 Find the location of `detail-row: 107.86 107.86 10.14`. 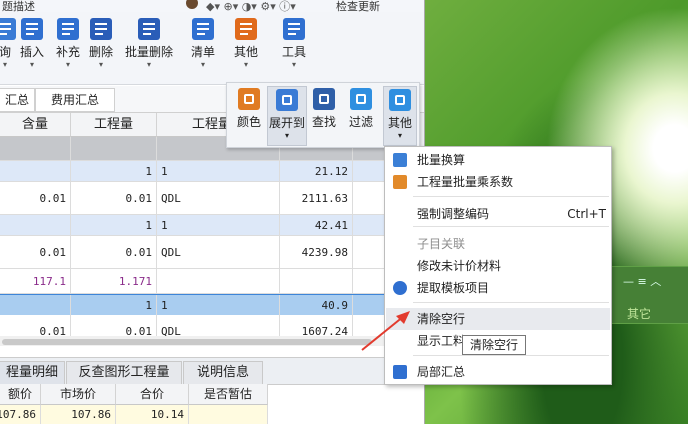

detail-row: 107.86 107.86 10.14 is located at coordinates (206, 414).